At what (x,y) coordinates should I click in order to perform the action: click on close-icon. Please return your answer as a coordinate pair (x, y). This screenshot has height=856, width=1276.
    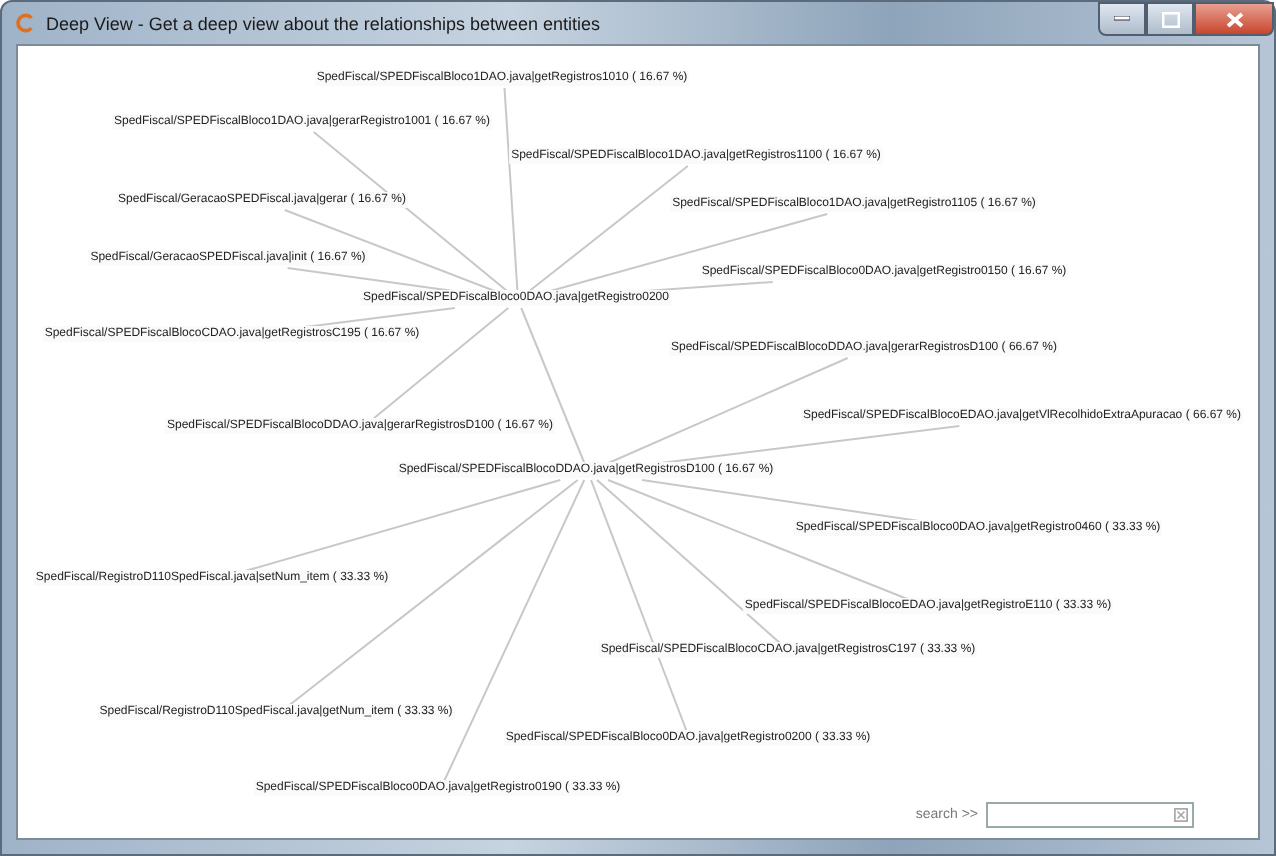
    Looking at the image, I should click on (1234, 19).